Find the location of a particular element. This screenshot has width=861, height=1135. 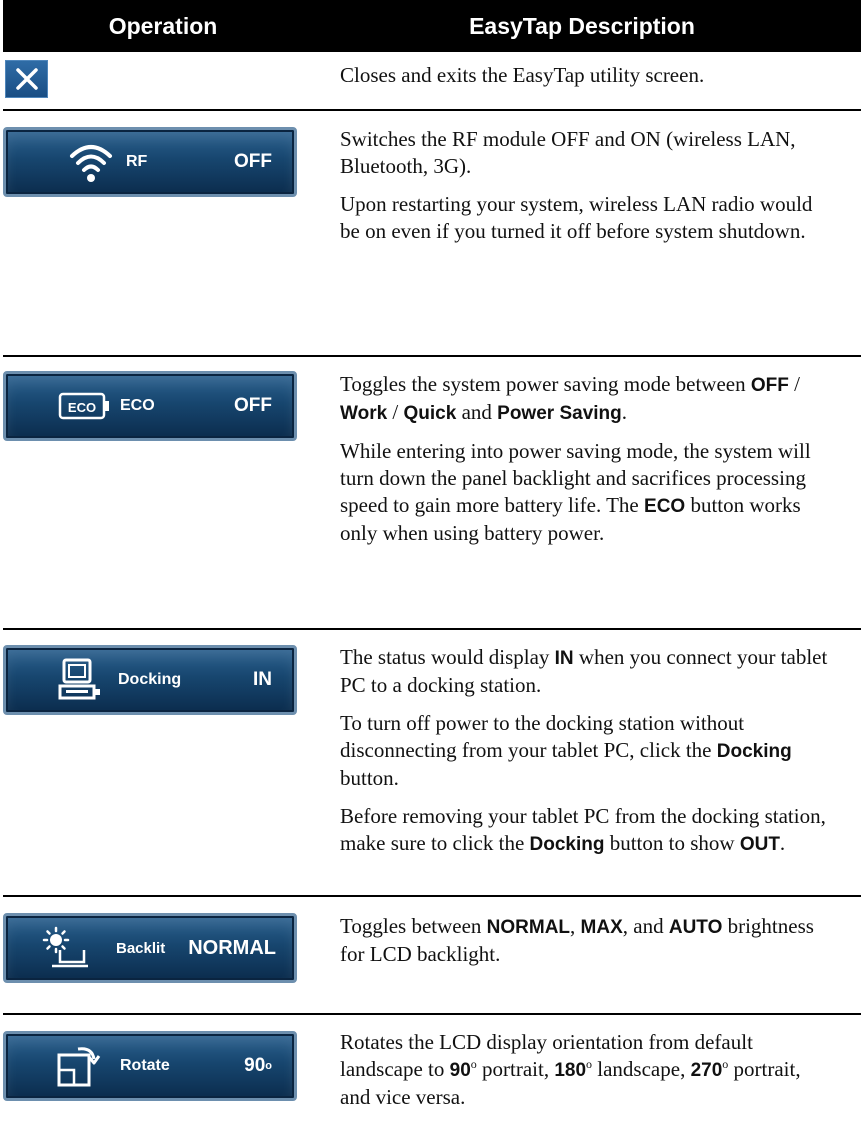

backlight-sun-icon is located at coordinates (65, 947).